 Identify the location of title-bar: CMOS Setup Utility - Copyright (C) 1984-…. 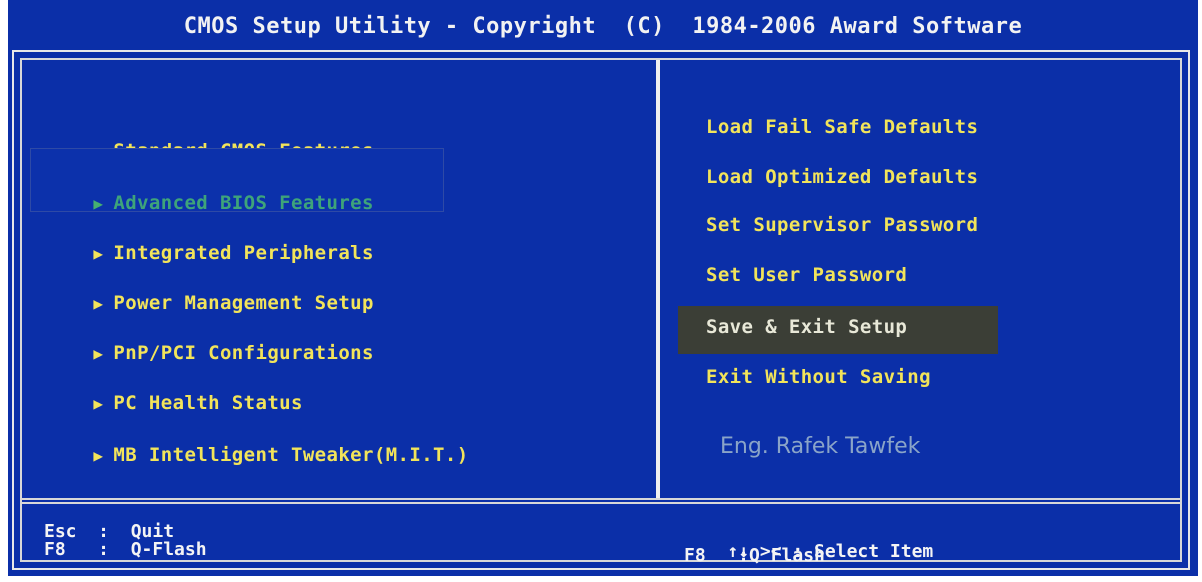
(603, 26).